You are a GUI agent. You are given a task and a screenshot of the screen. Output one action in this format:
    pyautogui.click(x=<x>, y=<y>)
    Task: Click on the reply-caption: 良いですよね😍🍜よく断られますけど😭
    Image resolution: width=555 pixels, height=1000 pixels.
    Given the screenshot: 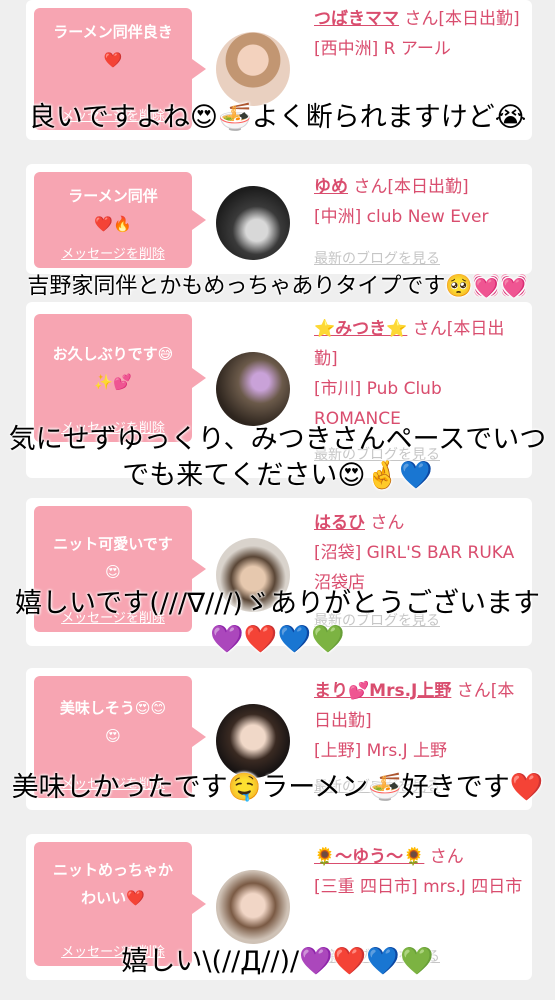 What is the action you would take?
    pyautogui.click(x=277, y=117)
    